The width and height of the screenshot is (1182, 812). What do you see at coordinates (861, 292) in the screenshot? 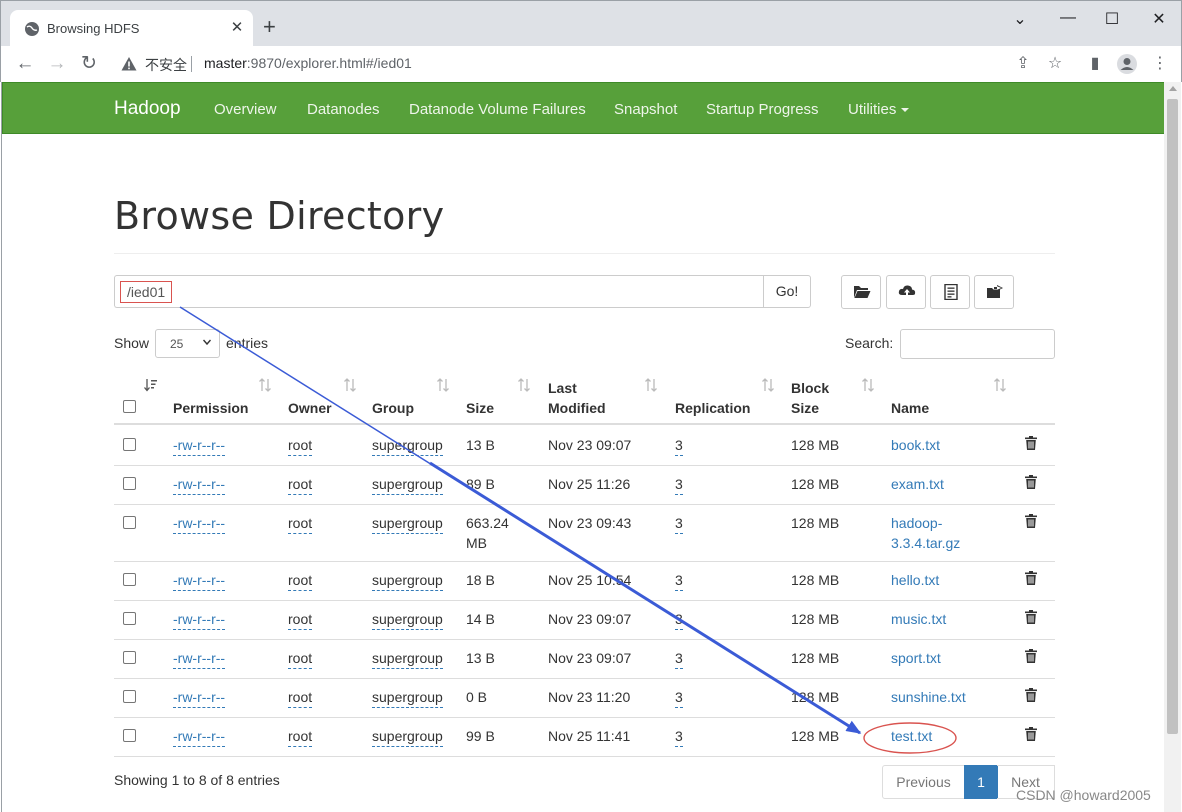
I see `create-directory-button` at bounding box center [861, 292].